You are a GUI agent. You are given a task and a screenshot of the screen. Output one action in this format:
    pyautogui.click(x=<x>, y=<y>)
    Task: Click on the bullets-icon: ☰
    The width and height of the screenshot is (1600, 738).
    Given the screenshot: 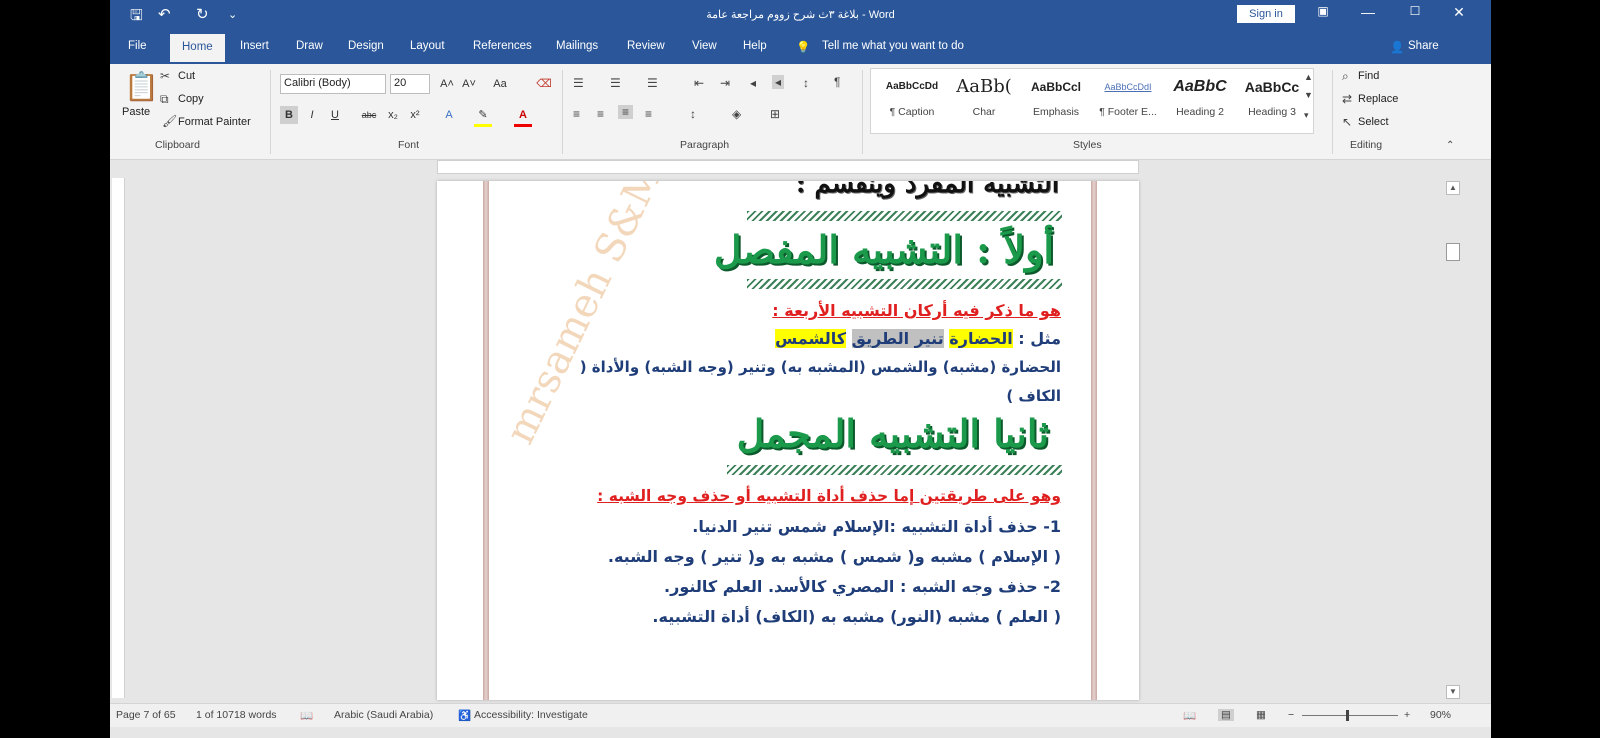 What is the action you would take?
    pyautogui.click(x=578, y=83)
    